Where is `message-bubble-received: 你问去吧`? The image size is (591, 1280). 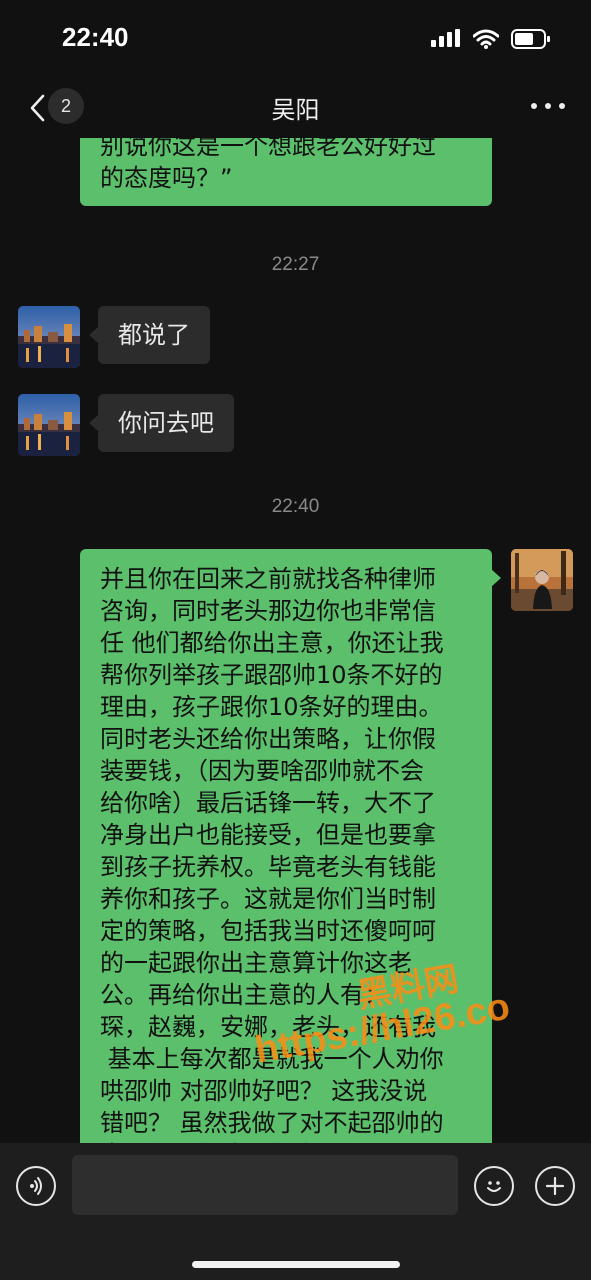
message-bubble-received: 你问去吧 is located at coordinates (161, 423).